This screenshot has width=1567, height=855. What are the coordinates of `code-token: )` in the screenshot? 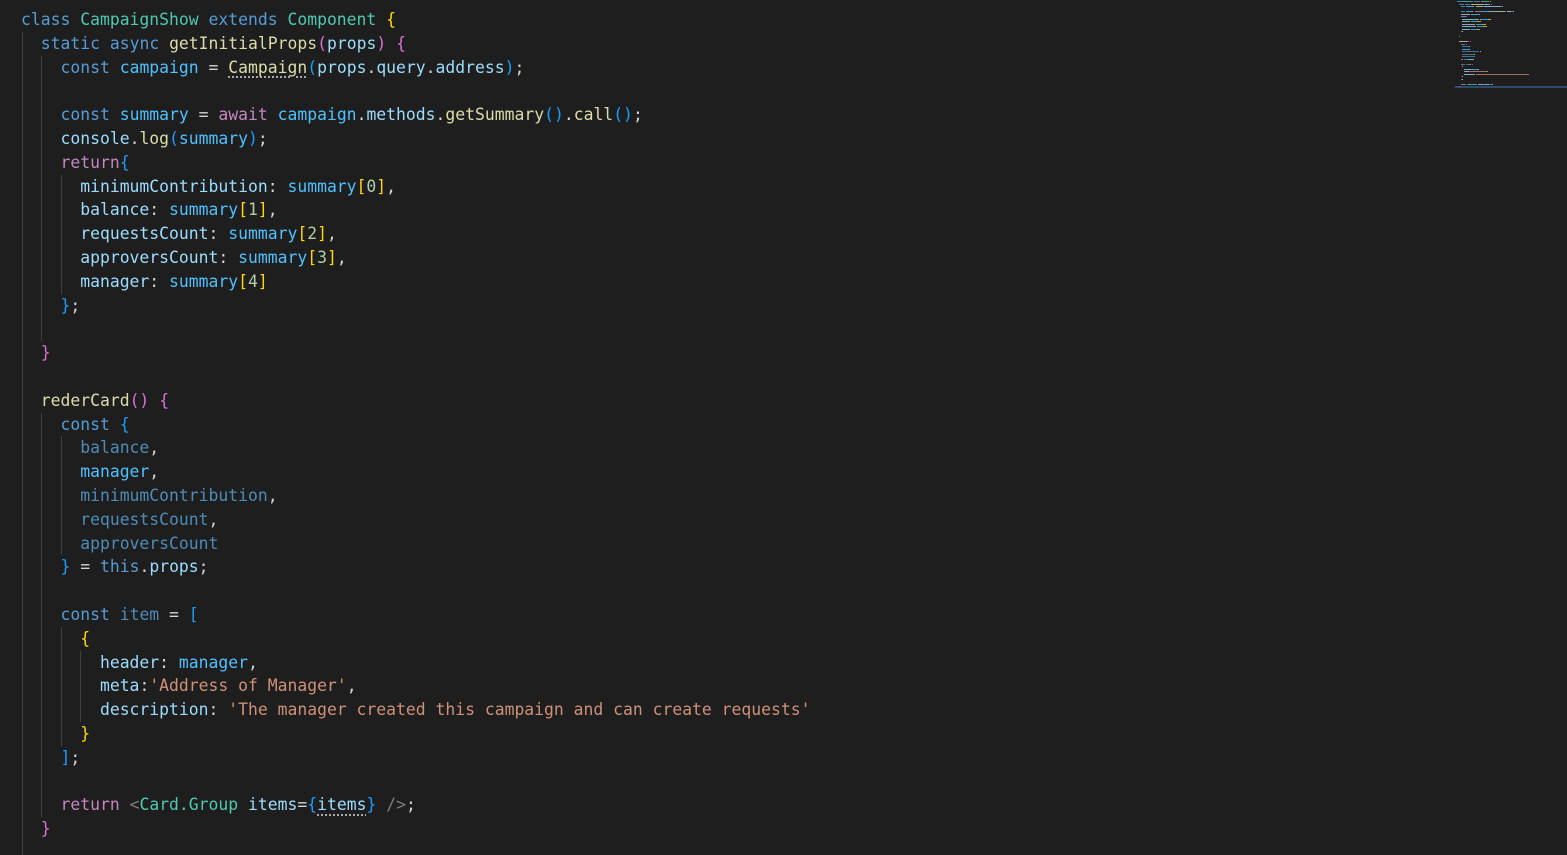 It's located at (381, 43).